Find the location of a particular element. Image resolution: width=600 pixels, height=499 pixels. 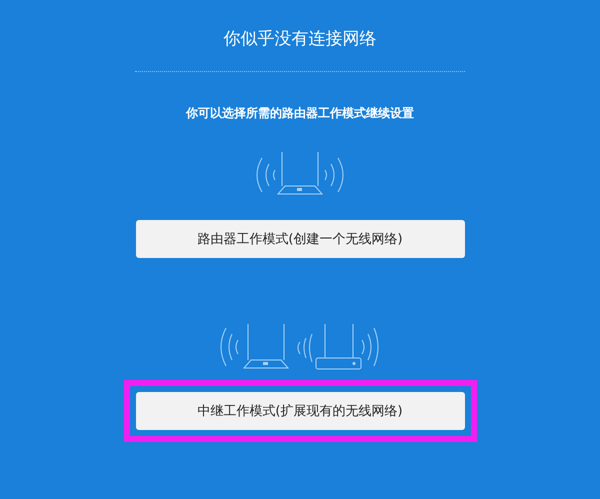

mode-button: 路由器工作模式(创建一个无线网络) is located at coordinates (300, 239).